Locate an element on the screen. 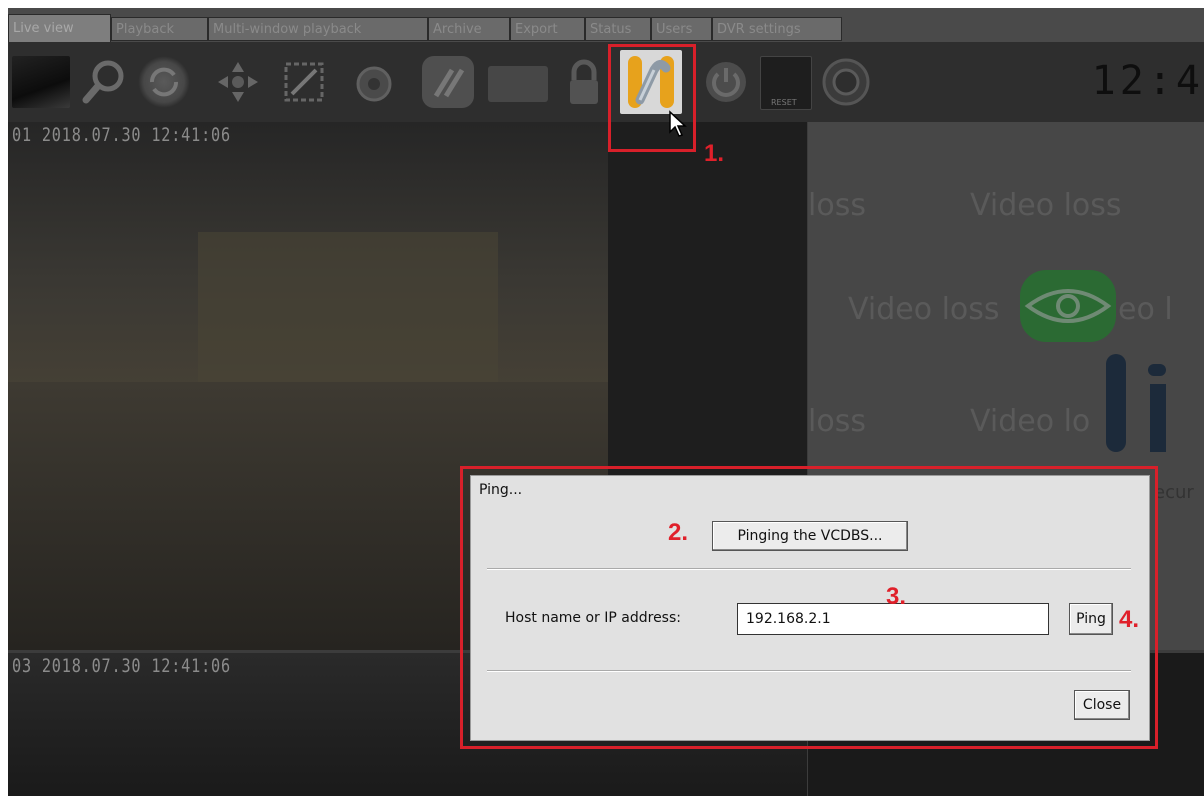  toolbar: RESET 12:4 is located at coordinates (606, 82).